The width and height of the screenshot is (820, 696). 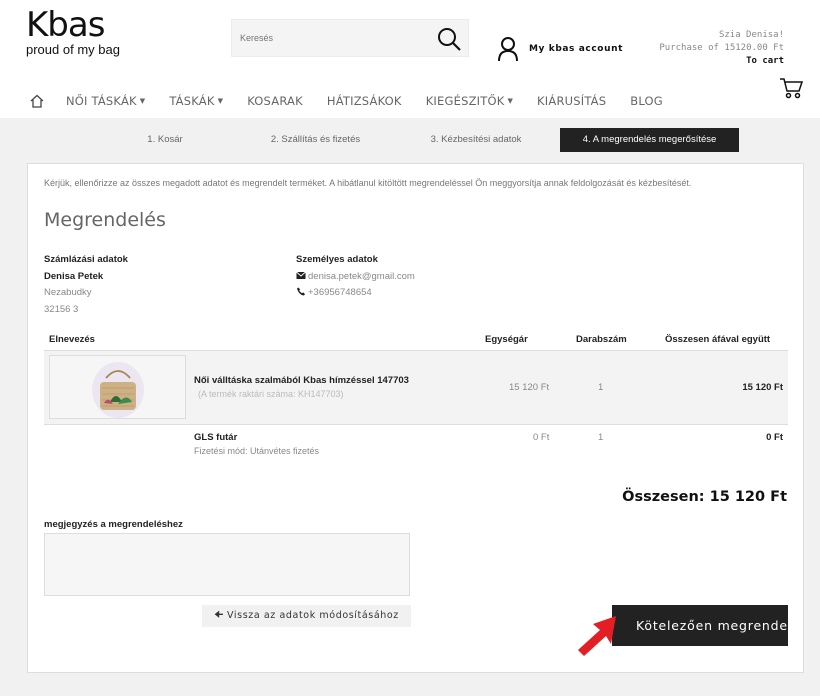 I want to click on nav-item-kiegeszitok: KIEGÉSZITŐK ▼, so click(x=469, y=101).